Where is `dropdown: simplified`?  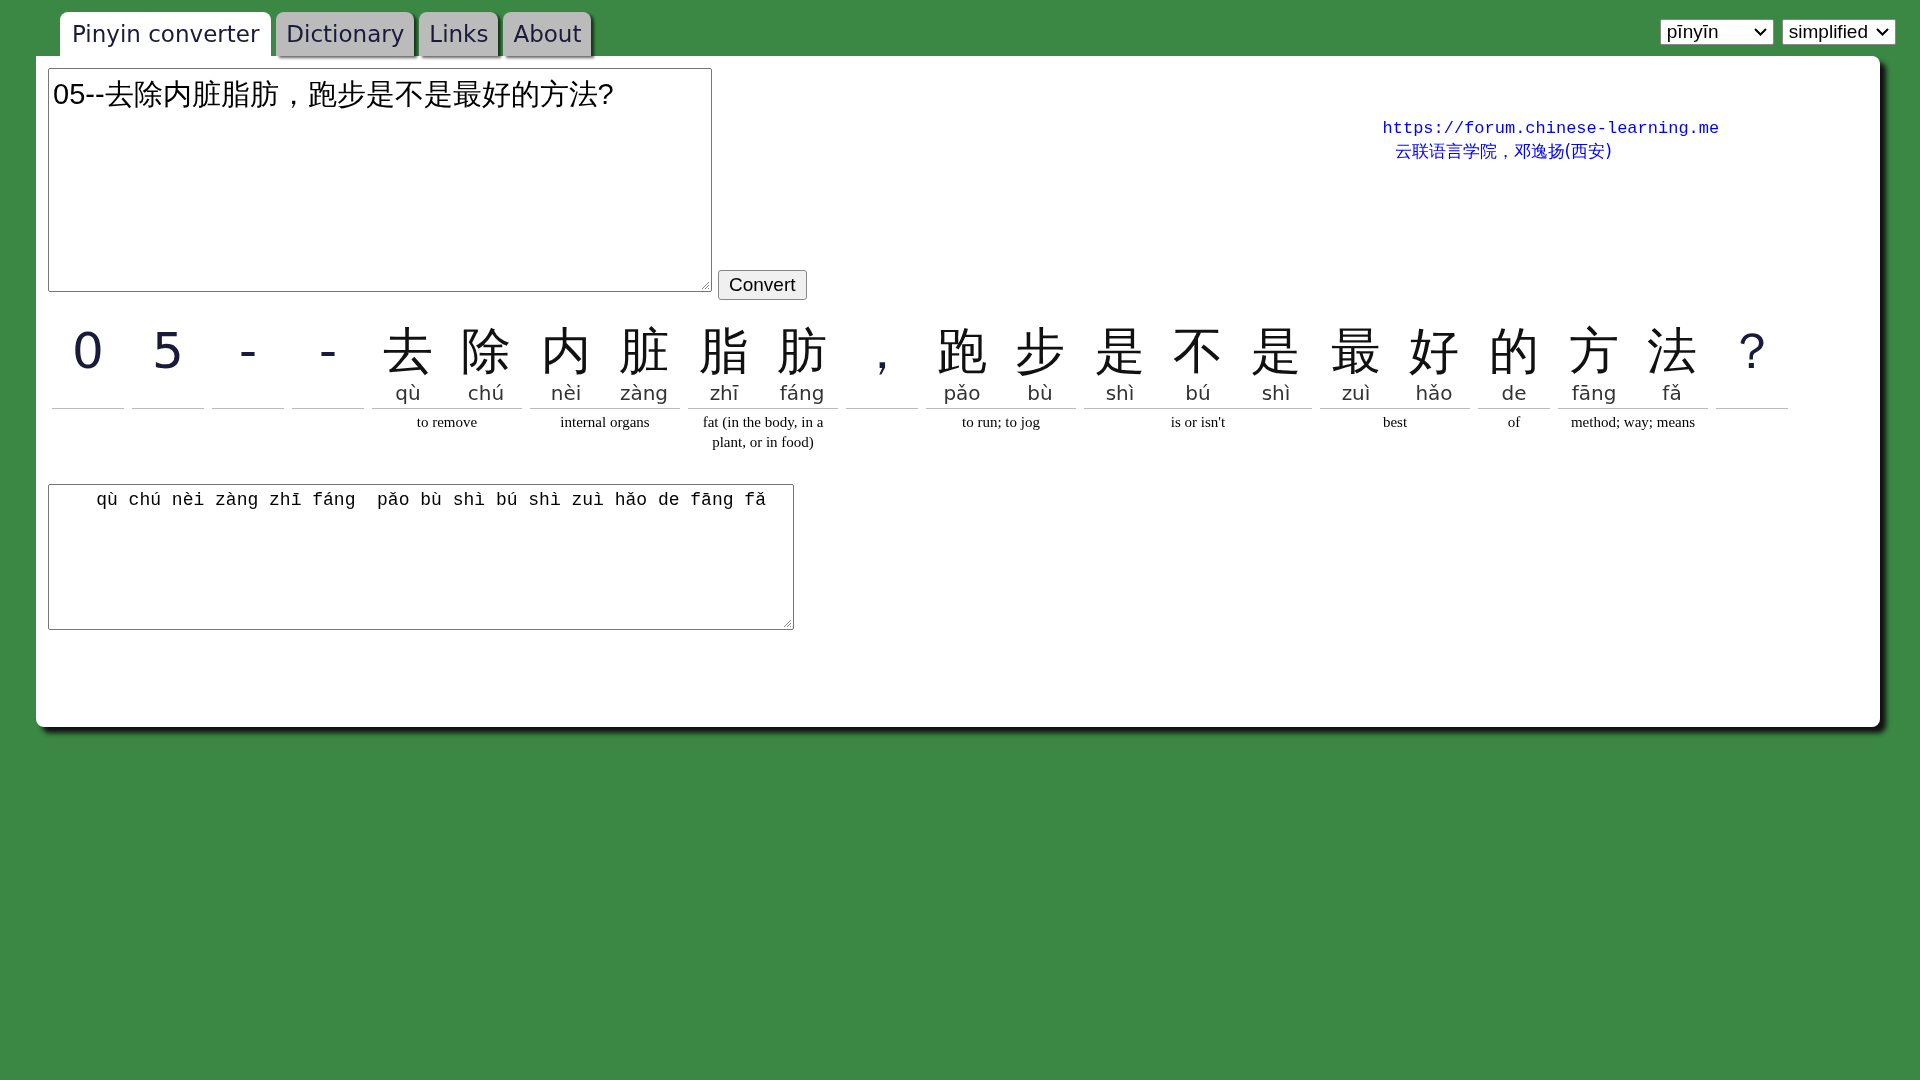 dropdown: simplified is located at coordinates (1838, 32).